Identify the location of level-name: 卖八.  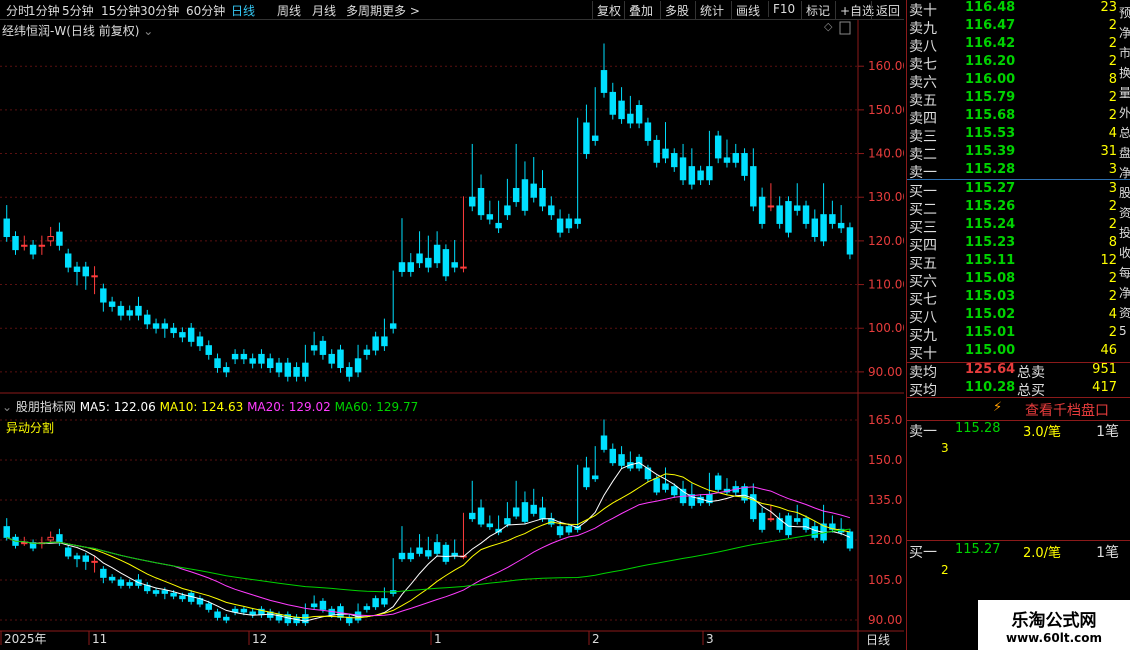
(923, 47).